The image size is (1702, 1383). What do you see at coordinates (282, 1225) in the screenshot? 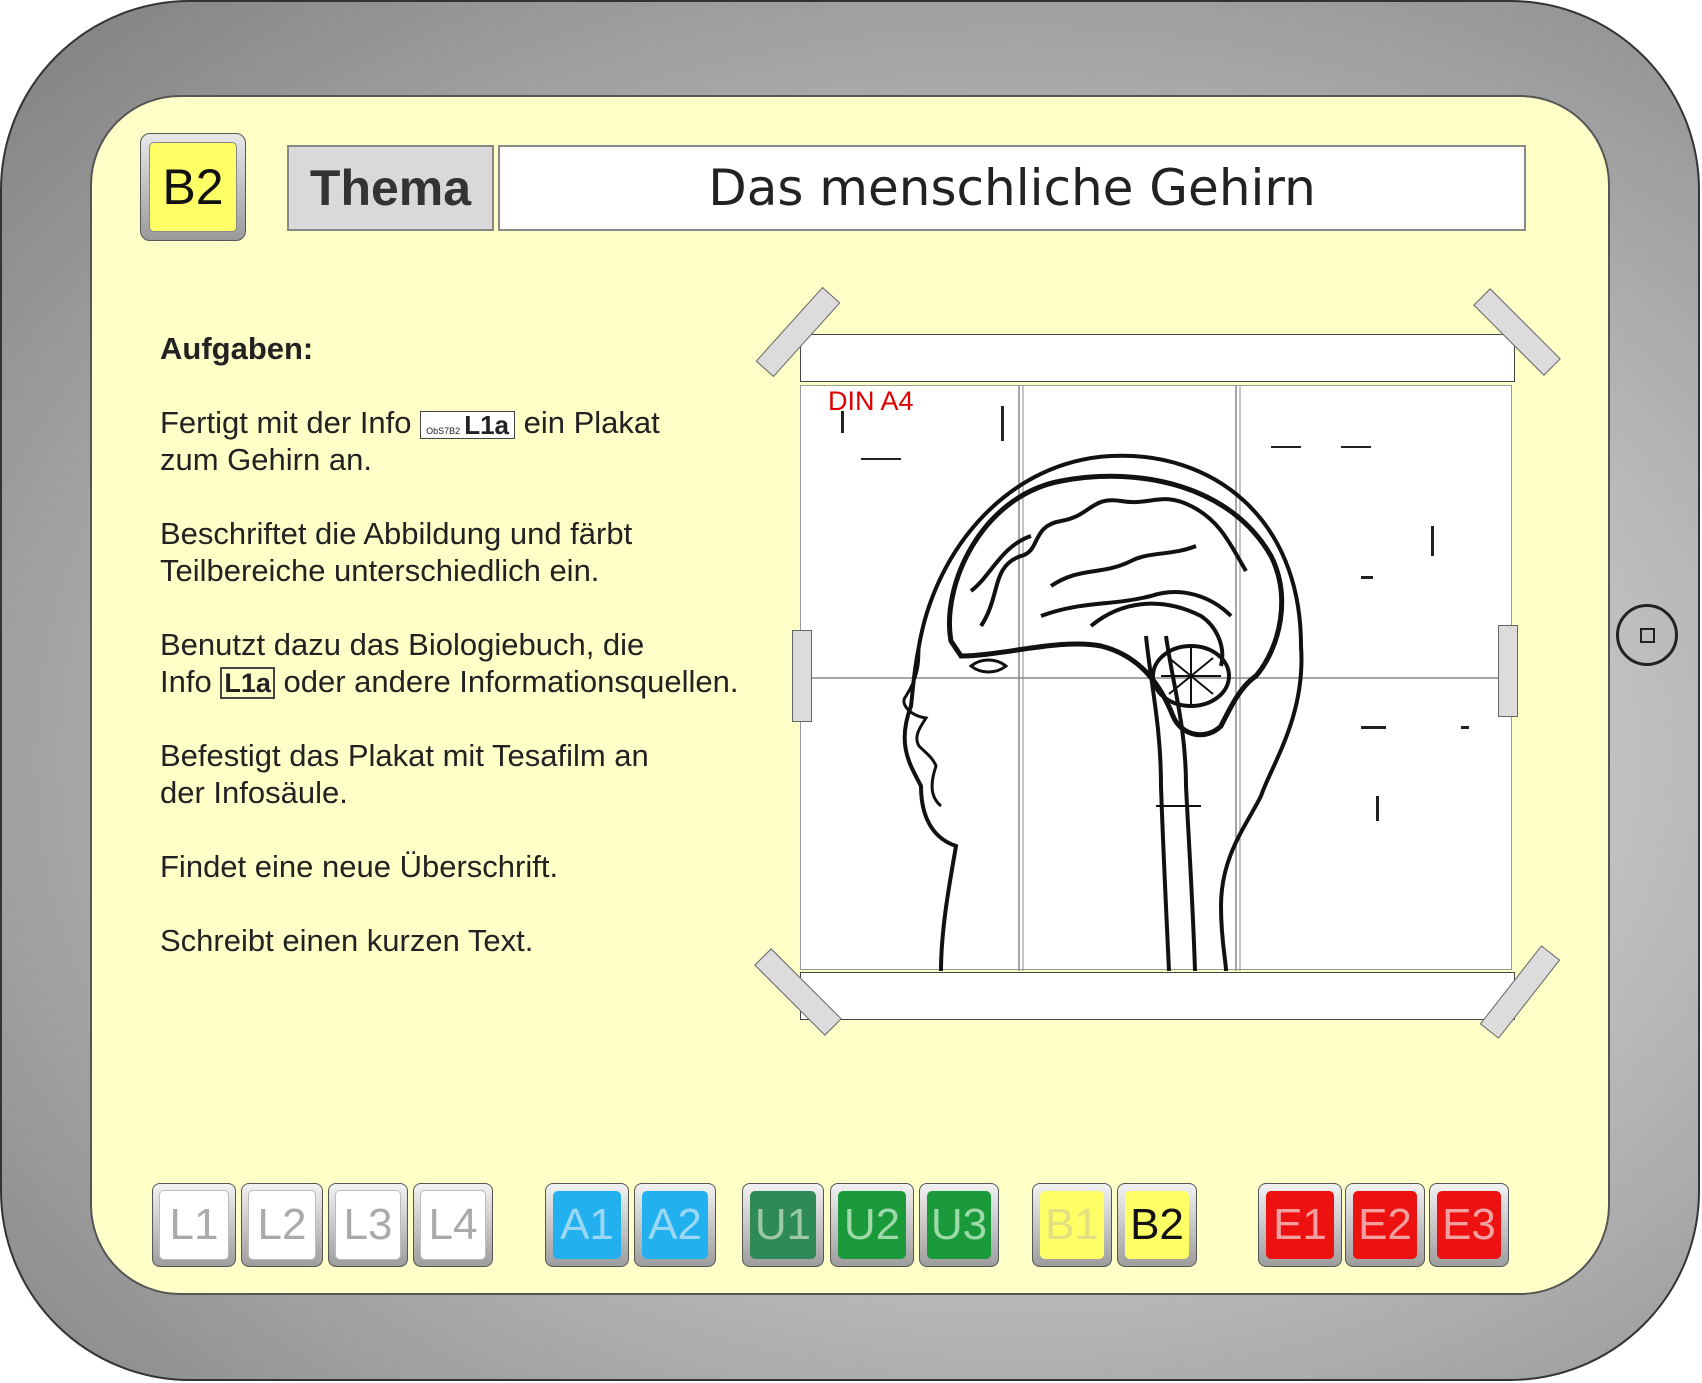
I see `nav-button-l2: L2` at bounding box center [282, 1225].